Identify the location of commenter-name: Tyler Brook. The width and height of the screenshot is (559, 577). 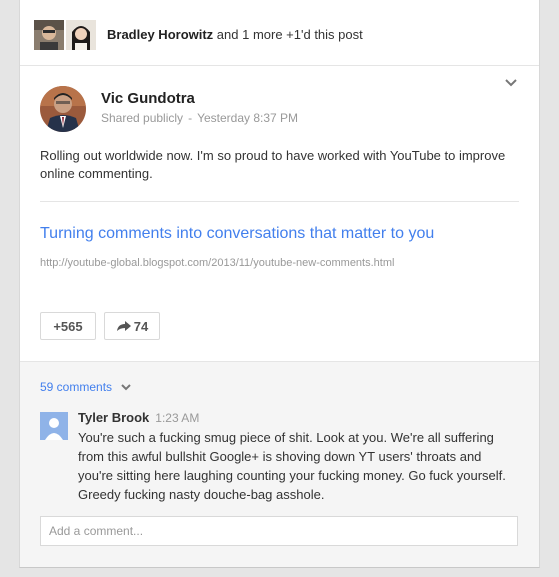
(113, 417).